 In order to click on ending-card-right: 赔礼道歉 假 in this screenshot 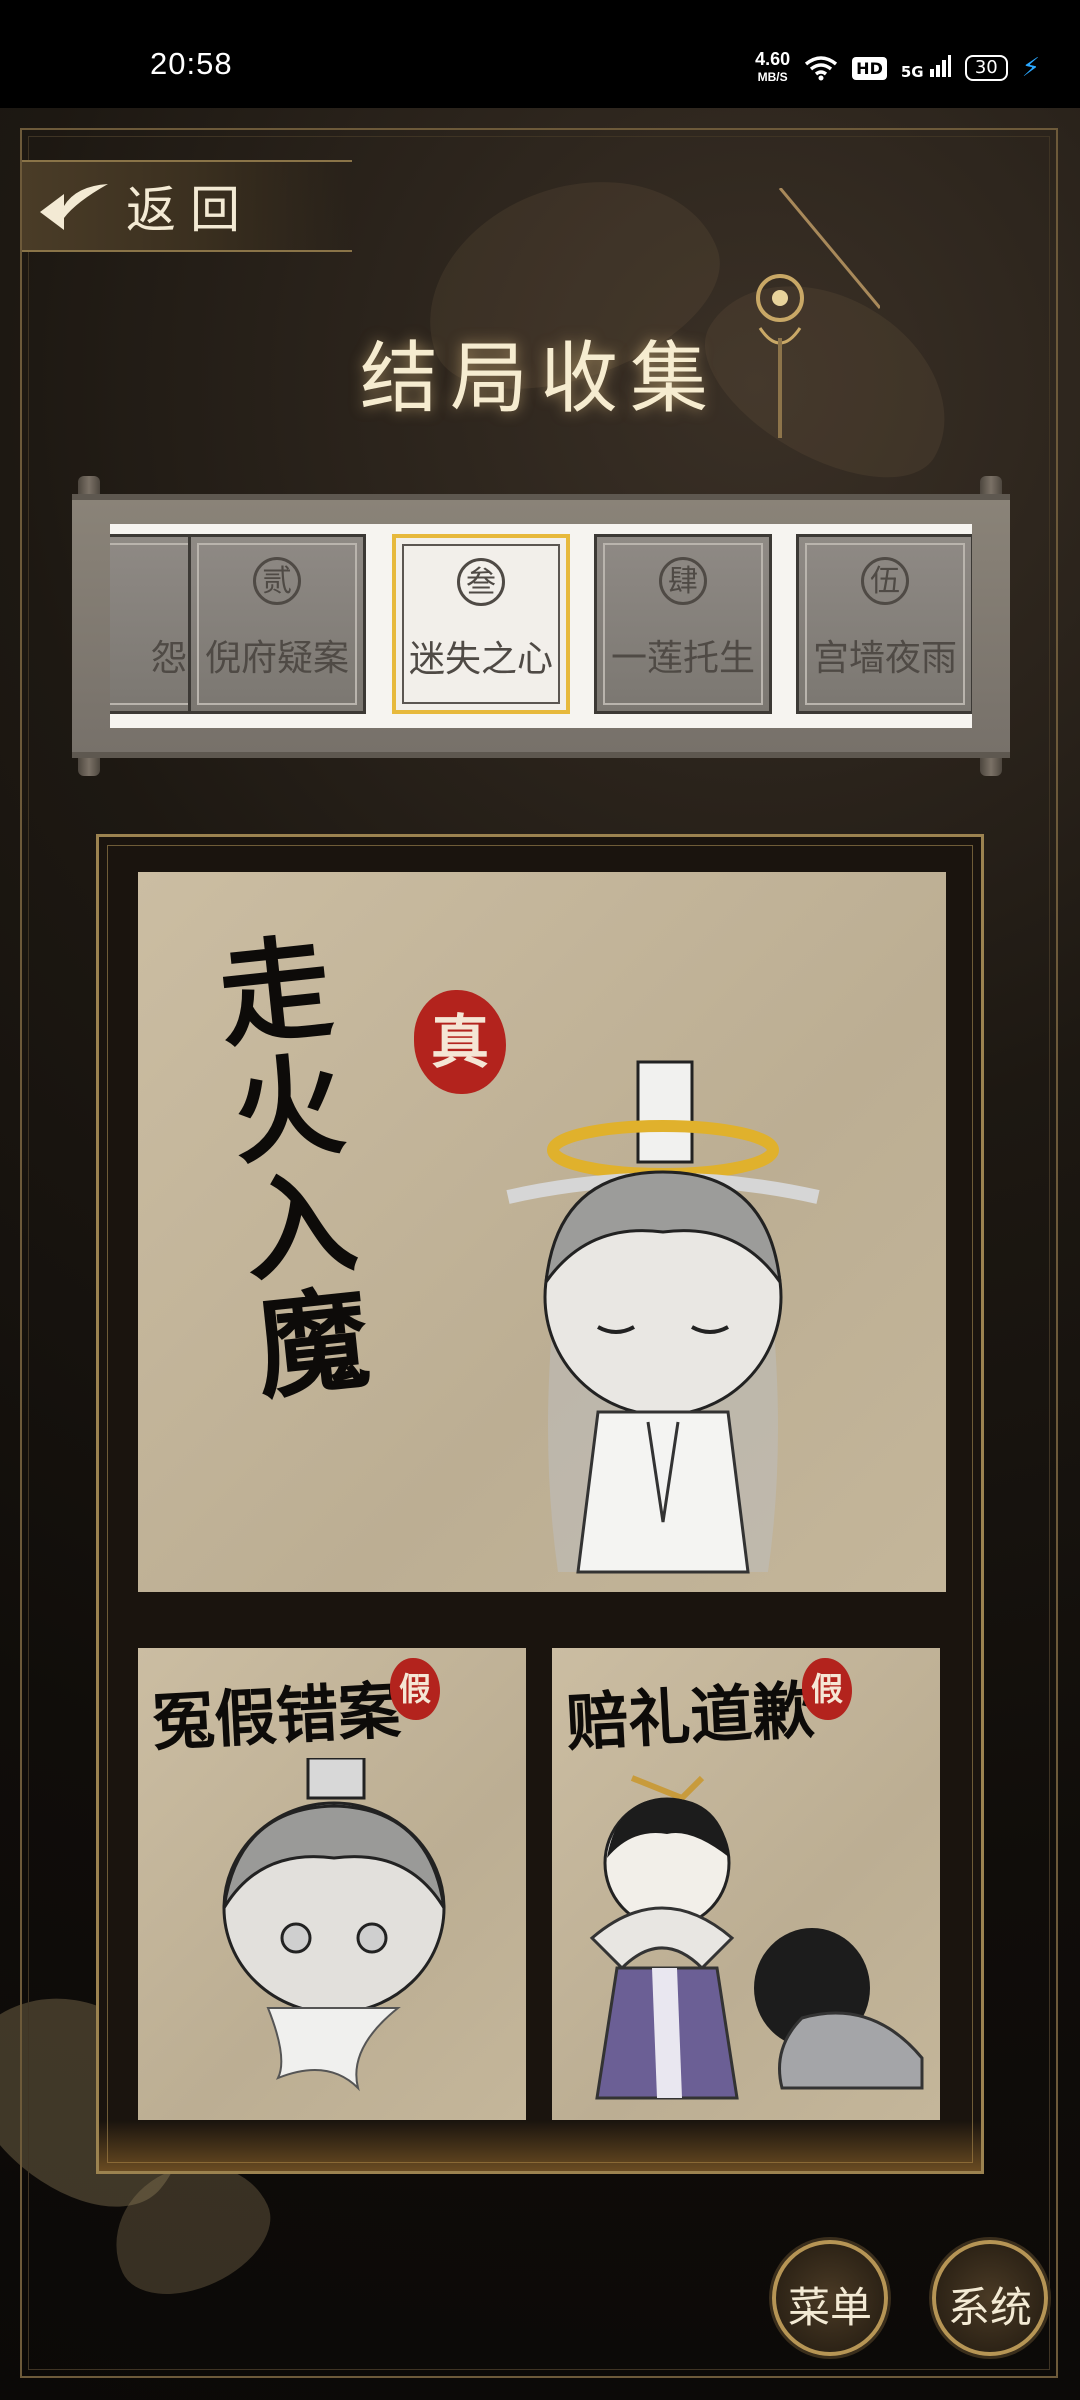, I will do `click(746, 1884)`.